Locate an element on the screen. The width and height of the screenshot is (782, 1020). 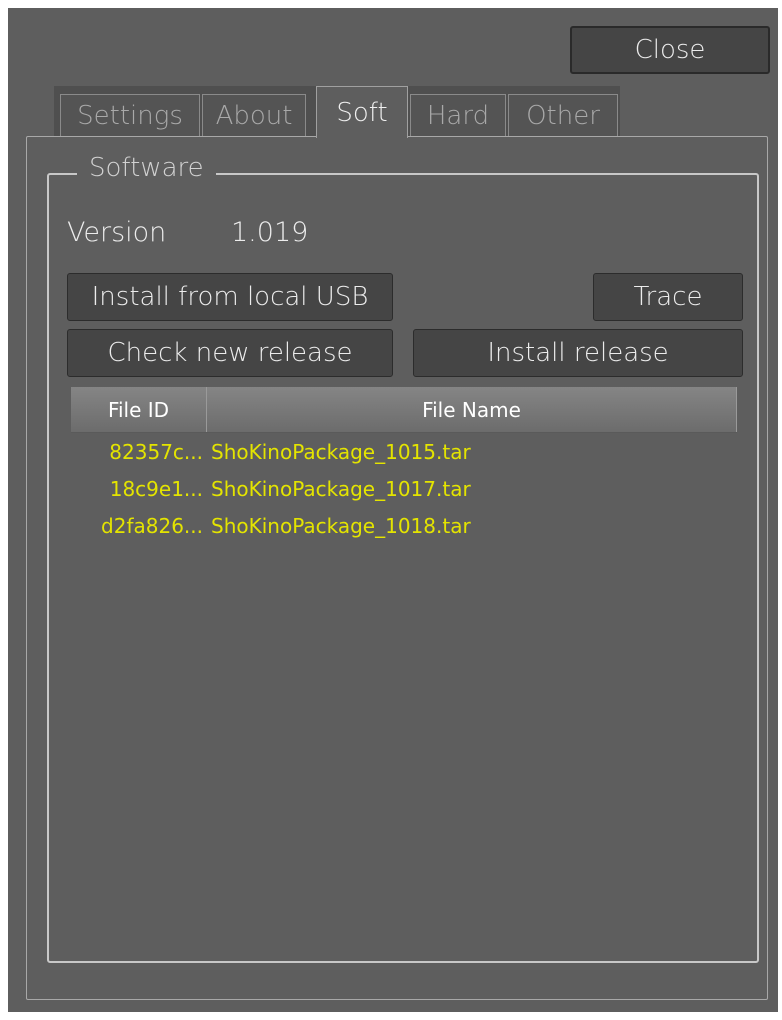
version-label: Version is located at coordinates (117, 232).